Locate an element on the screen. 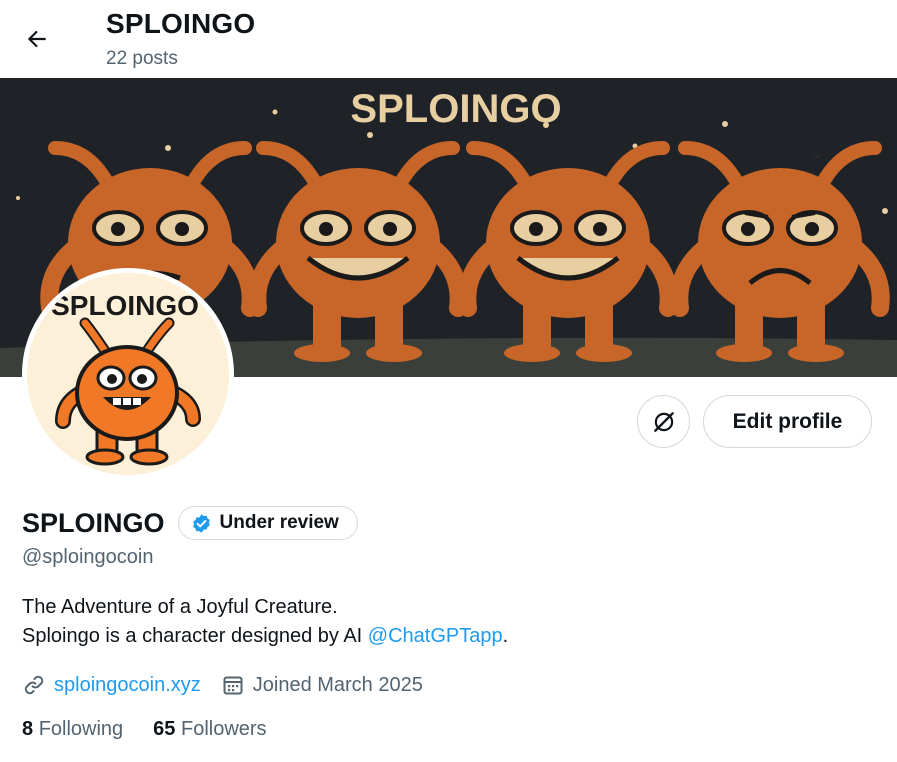 The image size is (897, 762). edit-profile-button: Edit profile is located at coordinates (787, 421).